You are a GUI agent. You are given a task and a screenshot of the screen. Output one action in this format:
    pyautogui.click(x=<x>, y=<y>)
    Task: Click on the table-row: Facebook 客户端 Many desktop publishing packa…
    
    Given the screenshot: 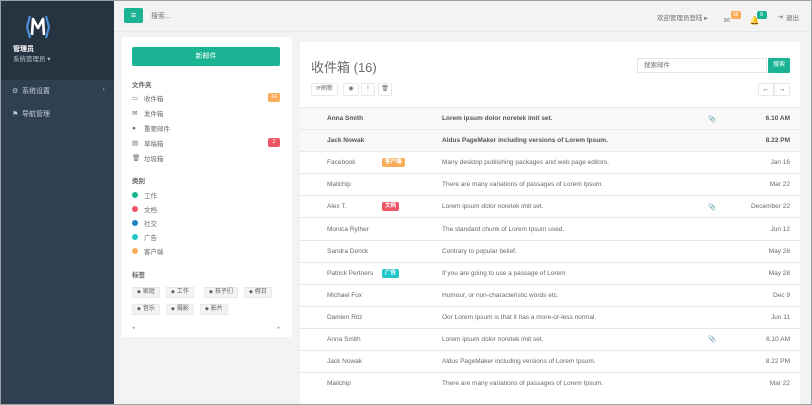 What is the action you would take?
    pyautogui.click(x=550, y=162)
    